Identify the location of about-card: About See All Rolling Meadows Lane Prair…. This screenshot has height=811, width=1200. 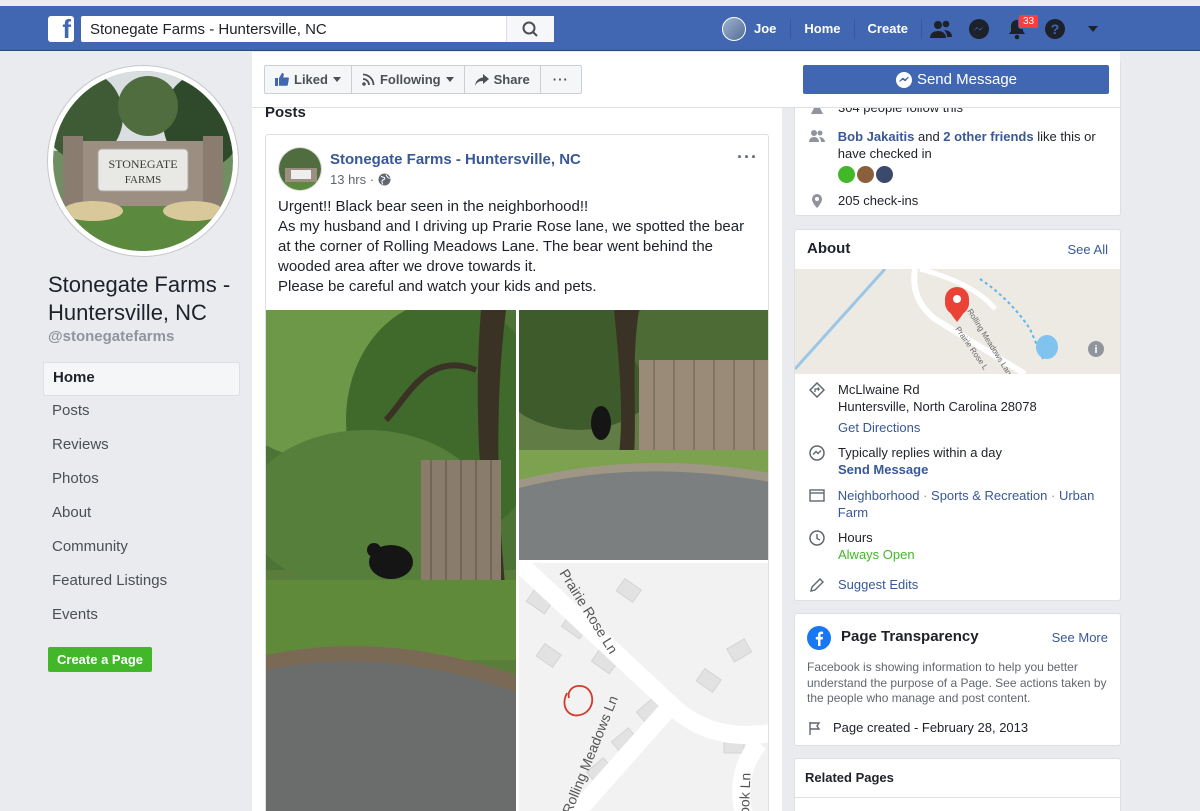
(957, 415).